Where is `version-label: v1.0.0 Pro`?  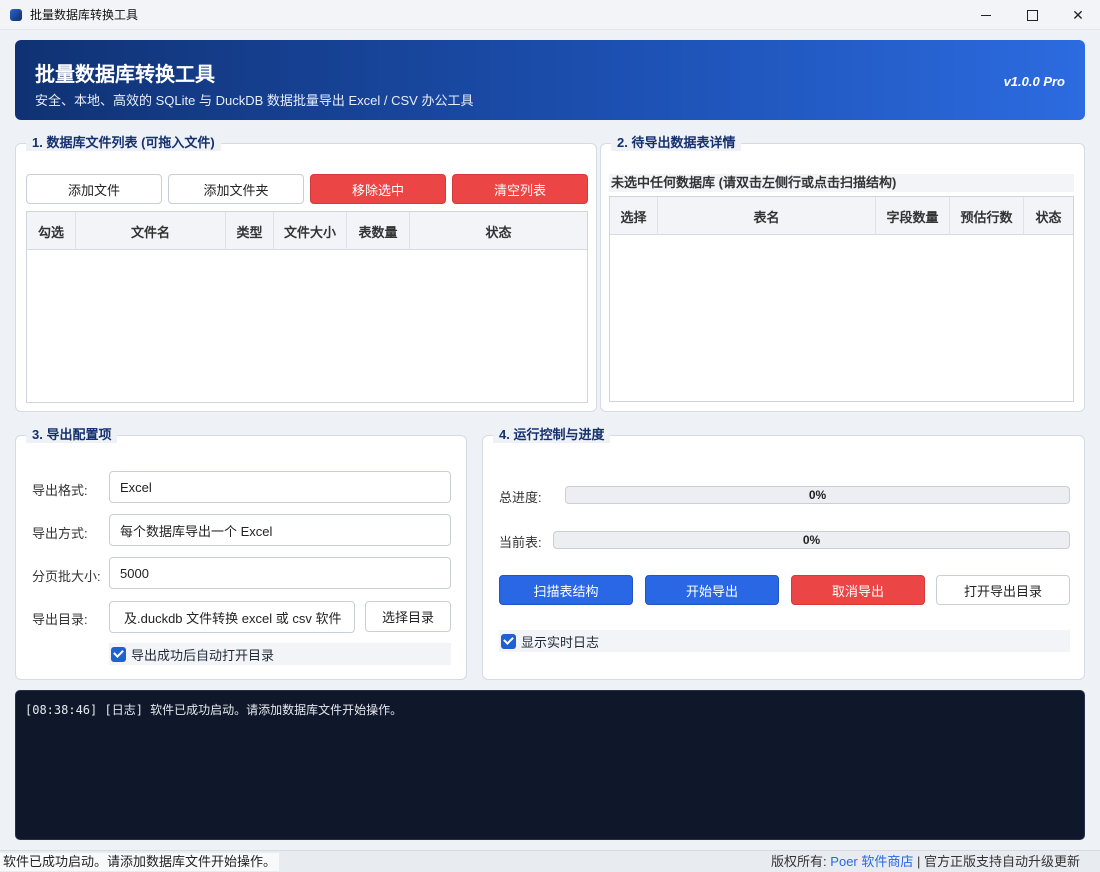
version-label: v1.0.0 Pro is located at coordinates (1034, 81).